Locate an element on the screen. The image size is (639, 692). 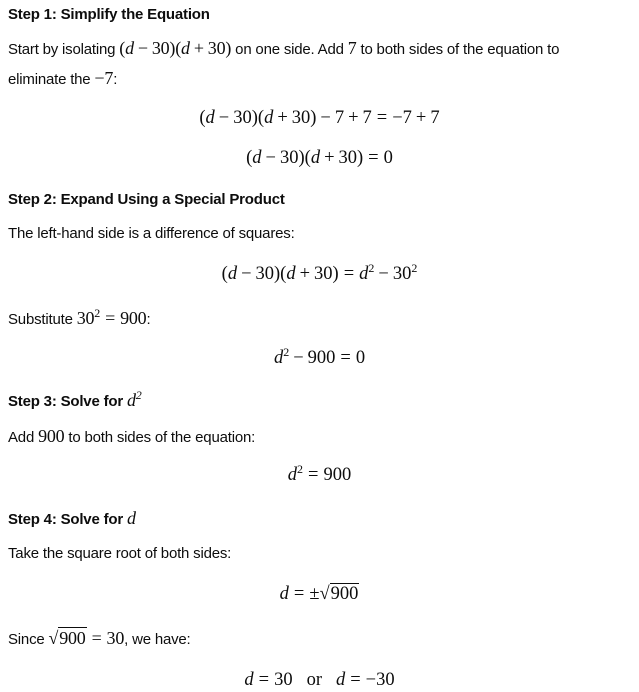
step-4-paragraph-1: Take the square root of both sides: is located at coordinates (120, 553).